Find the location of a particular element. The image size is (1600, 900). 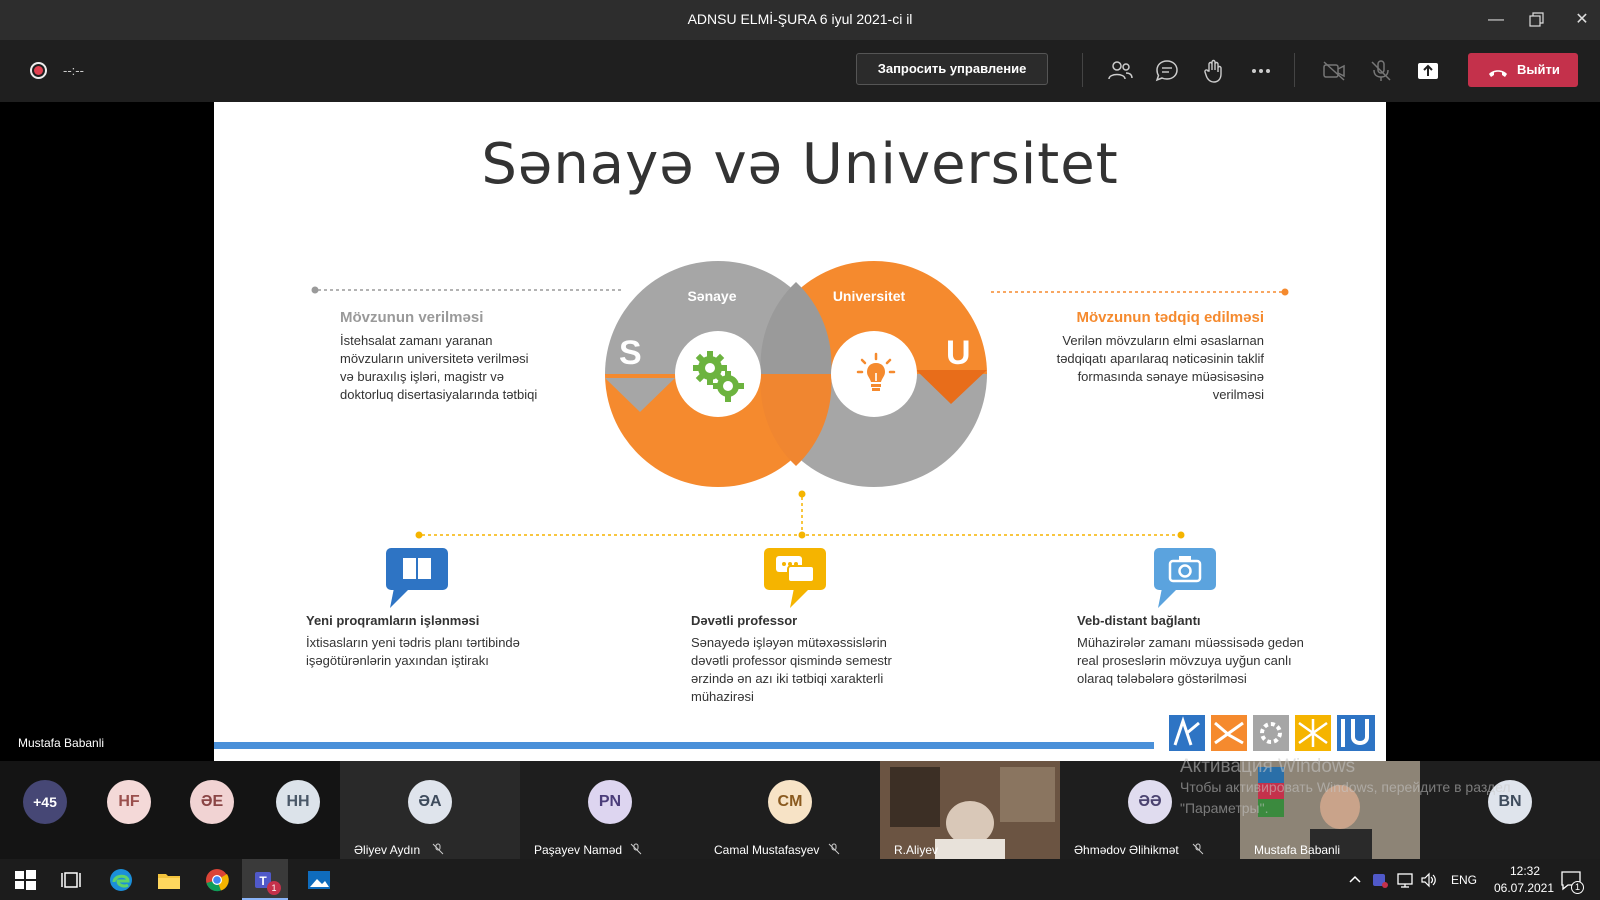

participant-tile: HH is located at coordinates (297, 810).